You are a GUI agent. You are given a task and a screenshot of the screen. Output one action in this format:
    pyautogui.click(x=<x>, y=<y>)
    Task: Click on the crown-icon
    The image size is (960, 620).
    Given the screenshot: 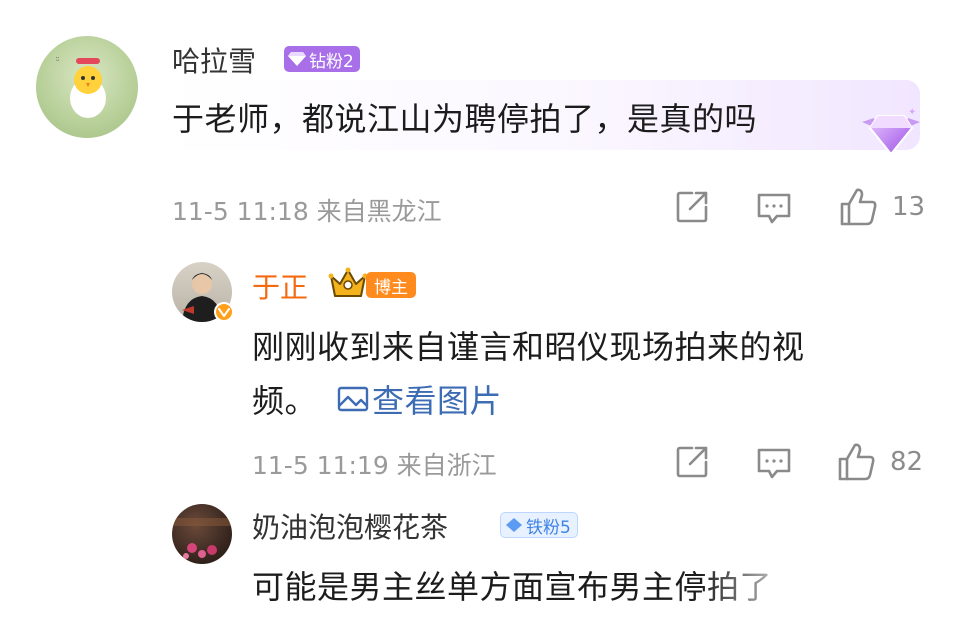 What is the action you would take?
    pyautogui.click(x=348, y=285)
    